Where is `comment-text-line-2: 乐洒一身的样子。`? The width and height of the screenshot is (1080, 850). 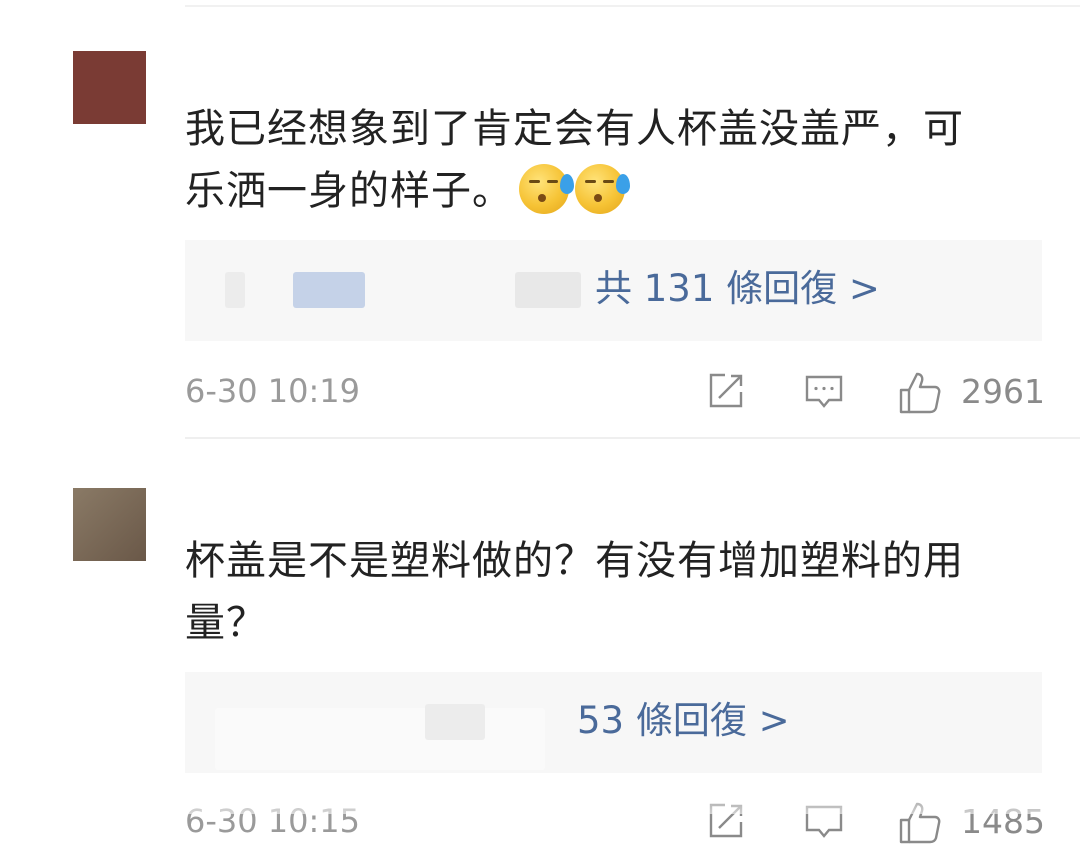 comment-text-line-2: 乐洒一身的样子。 is located at coordinates (349, 191).